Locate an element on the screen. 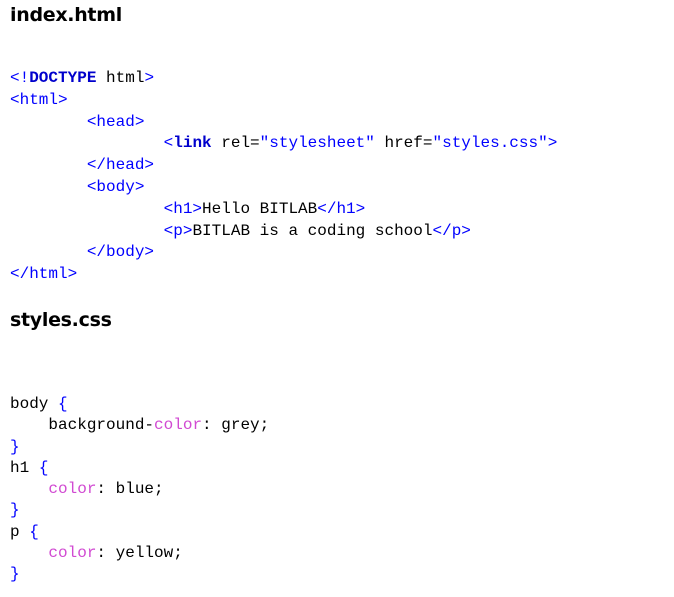 The width and height of the screenshot is (674, 597). value-styles-css: "styles.css" is located at coordinates (490, 143).